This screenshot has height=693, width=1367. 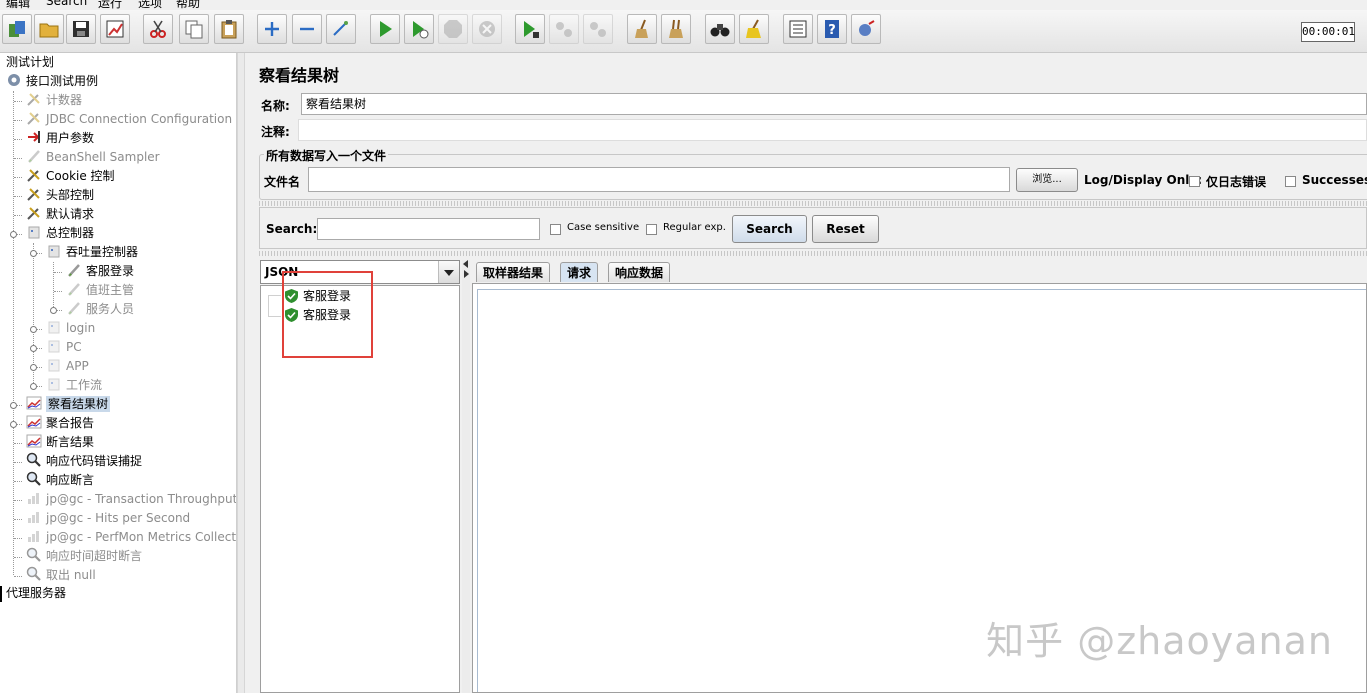 I want to click on clear-all-button, so click(x=676, y=29).